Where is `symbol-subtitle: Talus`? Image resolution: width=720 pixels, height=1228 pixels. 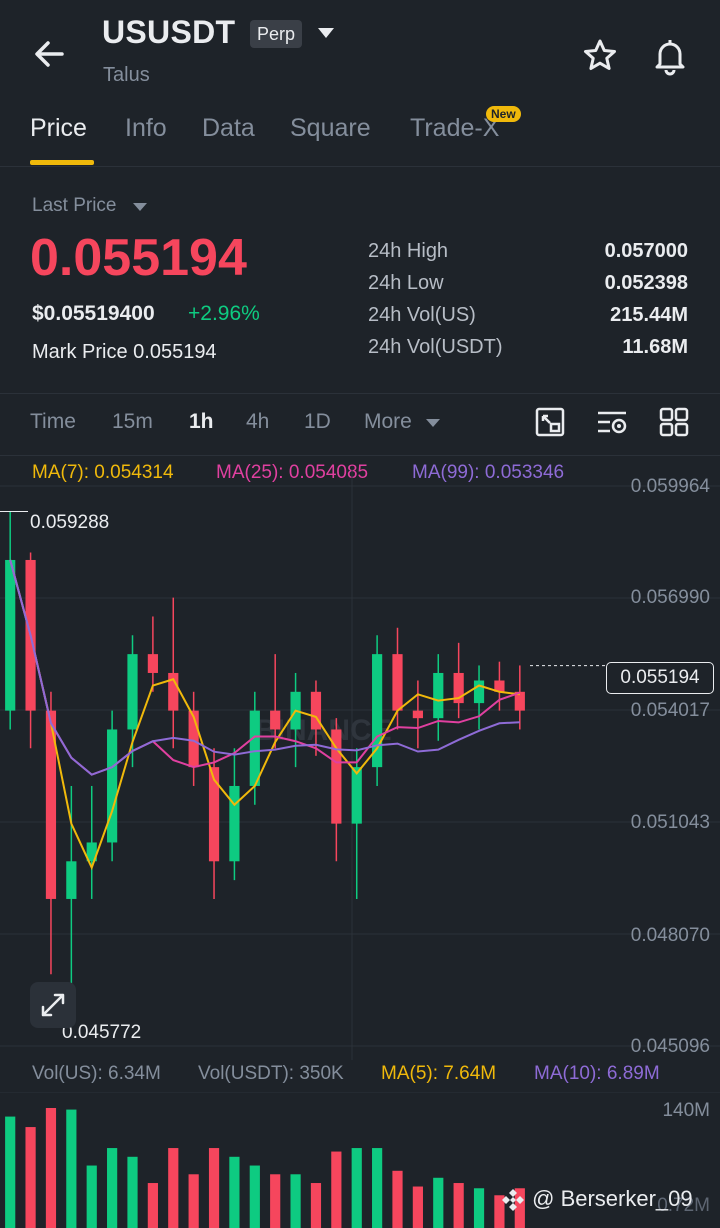 symbol-subtitle: Talus is located at coordinates (126, 75).